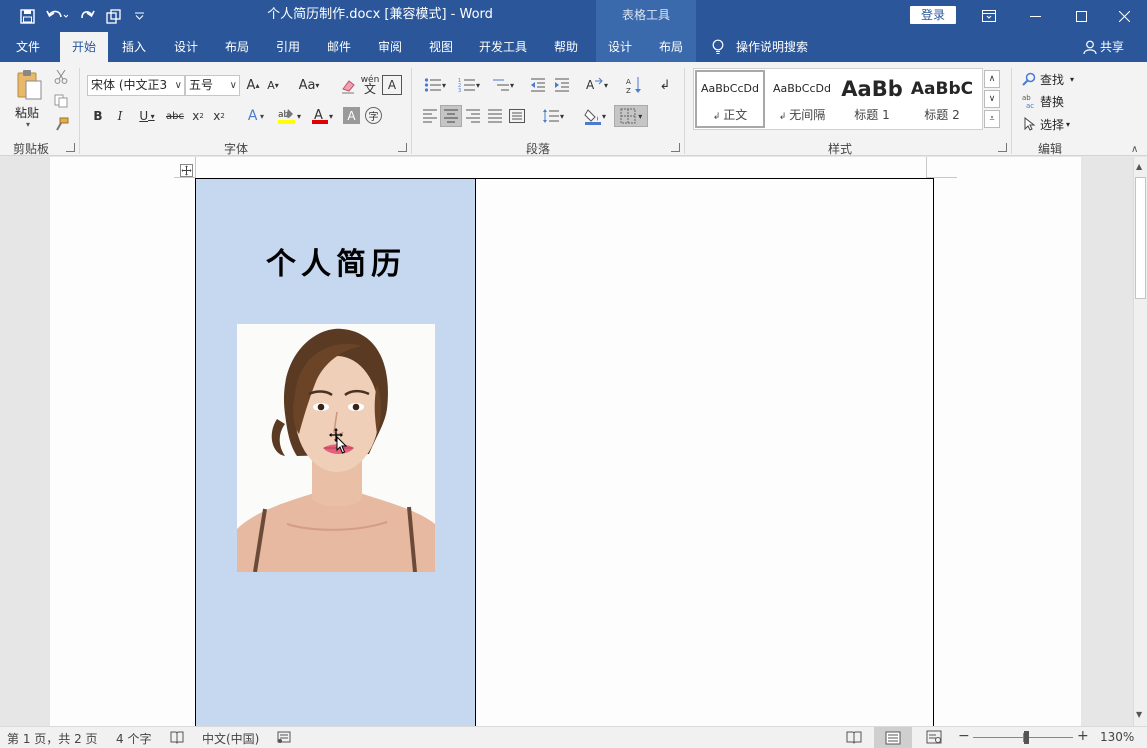 Image resolution: width=1147 pixels, height=748 pixels. What do you see at coordinates (495, 116) in the screenshot?
I see `justify-icon` at bounding box center [495, 116].